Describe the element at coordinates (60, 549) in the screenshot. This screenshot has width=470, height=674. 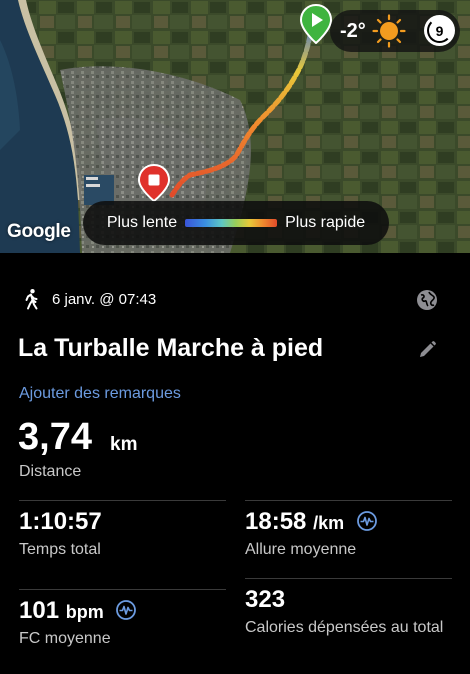
I see `total-time-label: Temps total` at that location.